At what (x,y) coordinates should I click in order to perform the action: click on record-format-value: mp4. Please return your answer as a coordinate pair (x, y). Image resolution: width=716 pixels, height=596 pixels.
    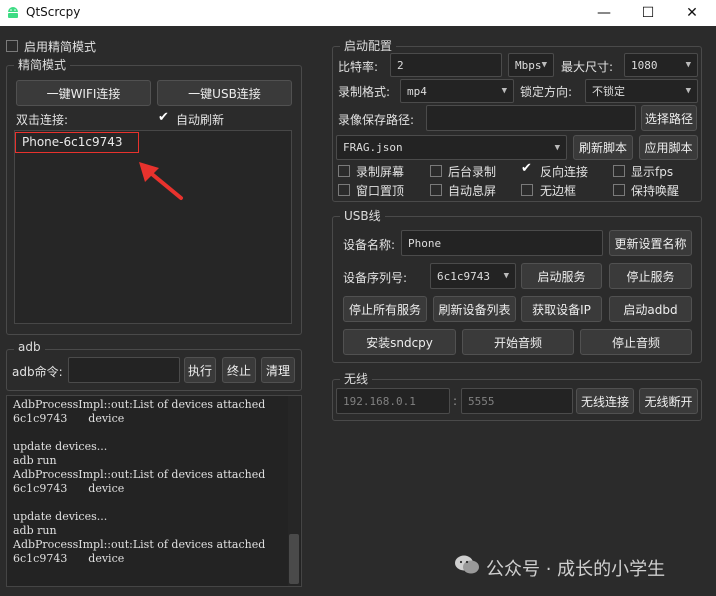
    Looking at the image, I should click on (417, 91).